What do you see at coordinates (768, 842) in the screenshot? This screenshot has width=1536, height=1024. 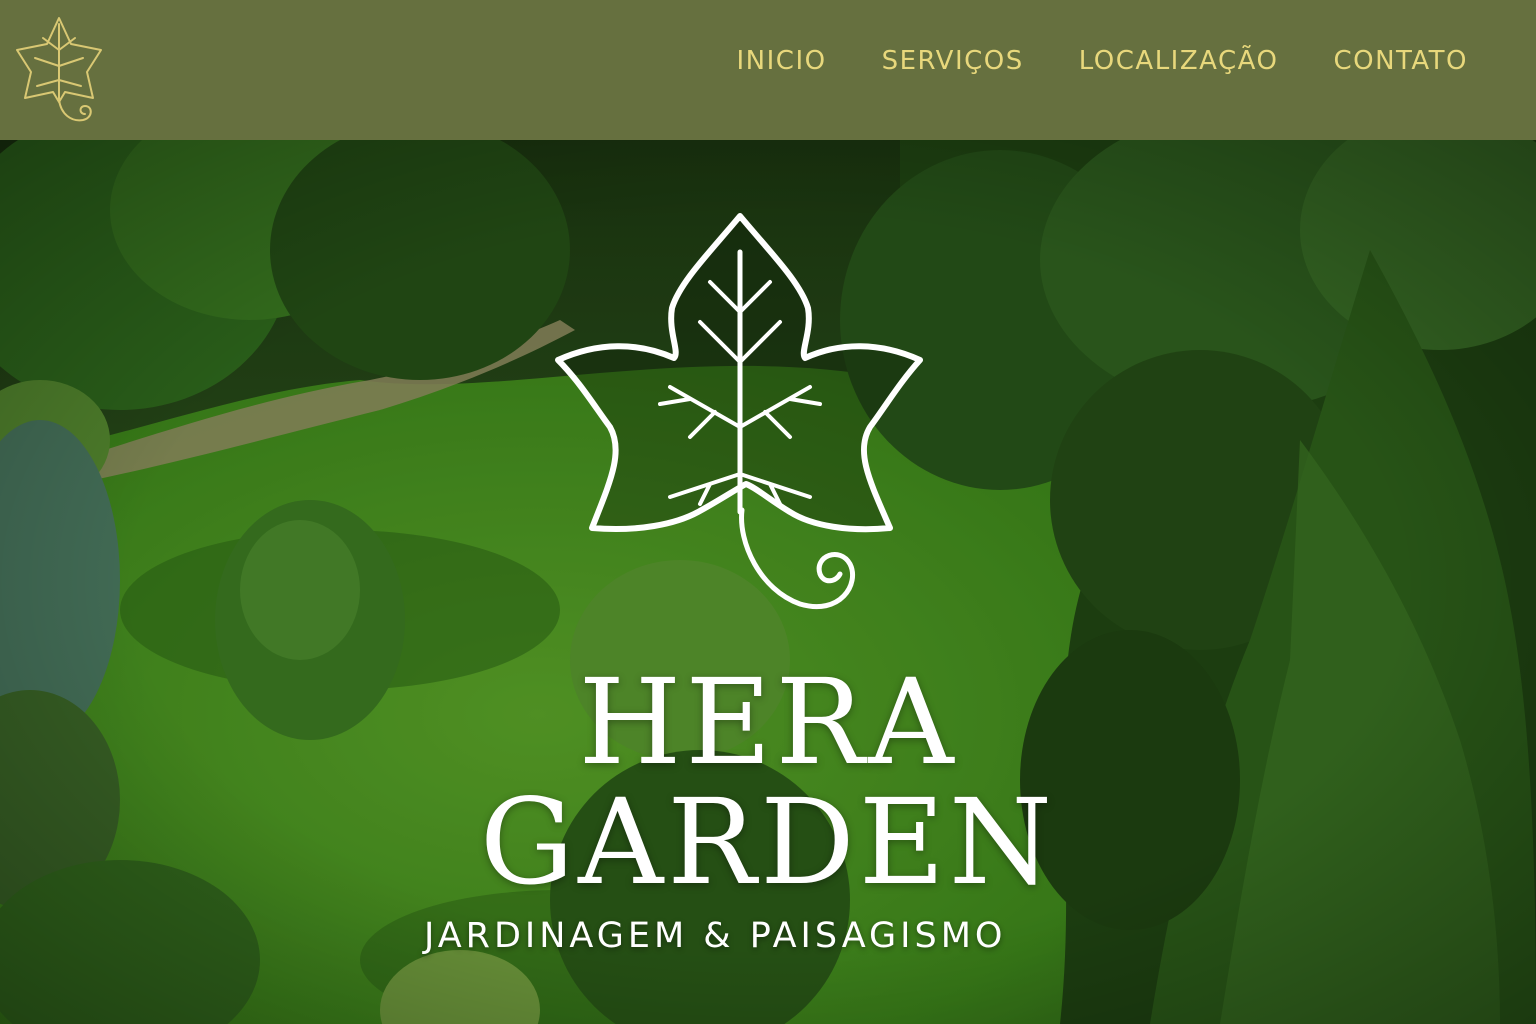 I see `brand-title-line2: GARDEN` at bounding box center [768, 842].